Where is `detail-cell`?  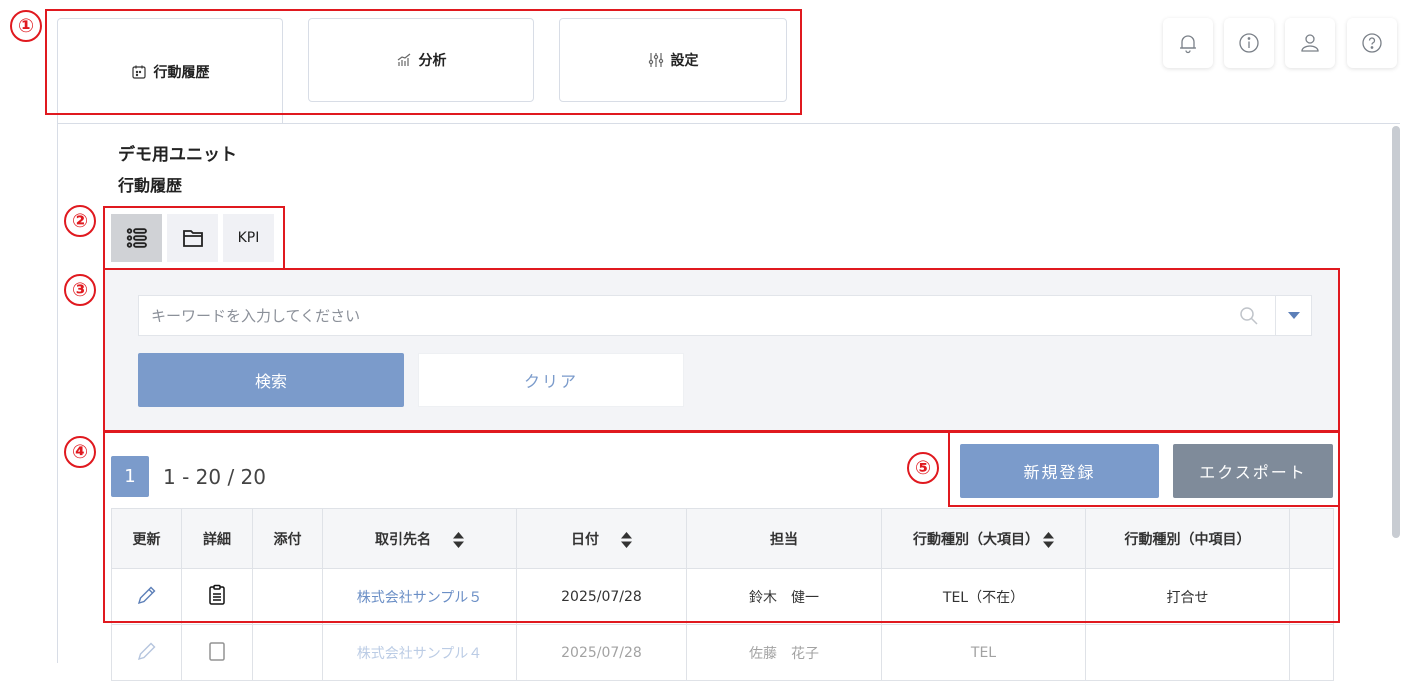
detail-cell is located at coordinates (217, 652).